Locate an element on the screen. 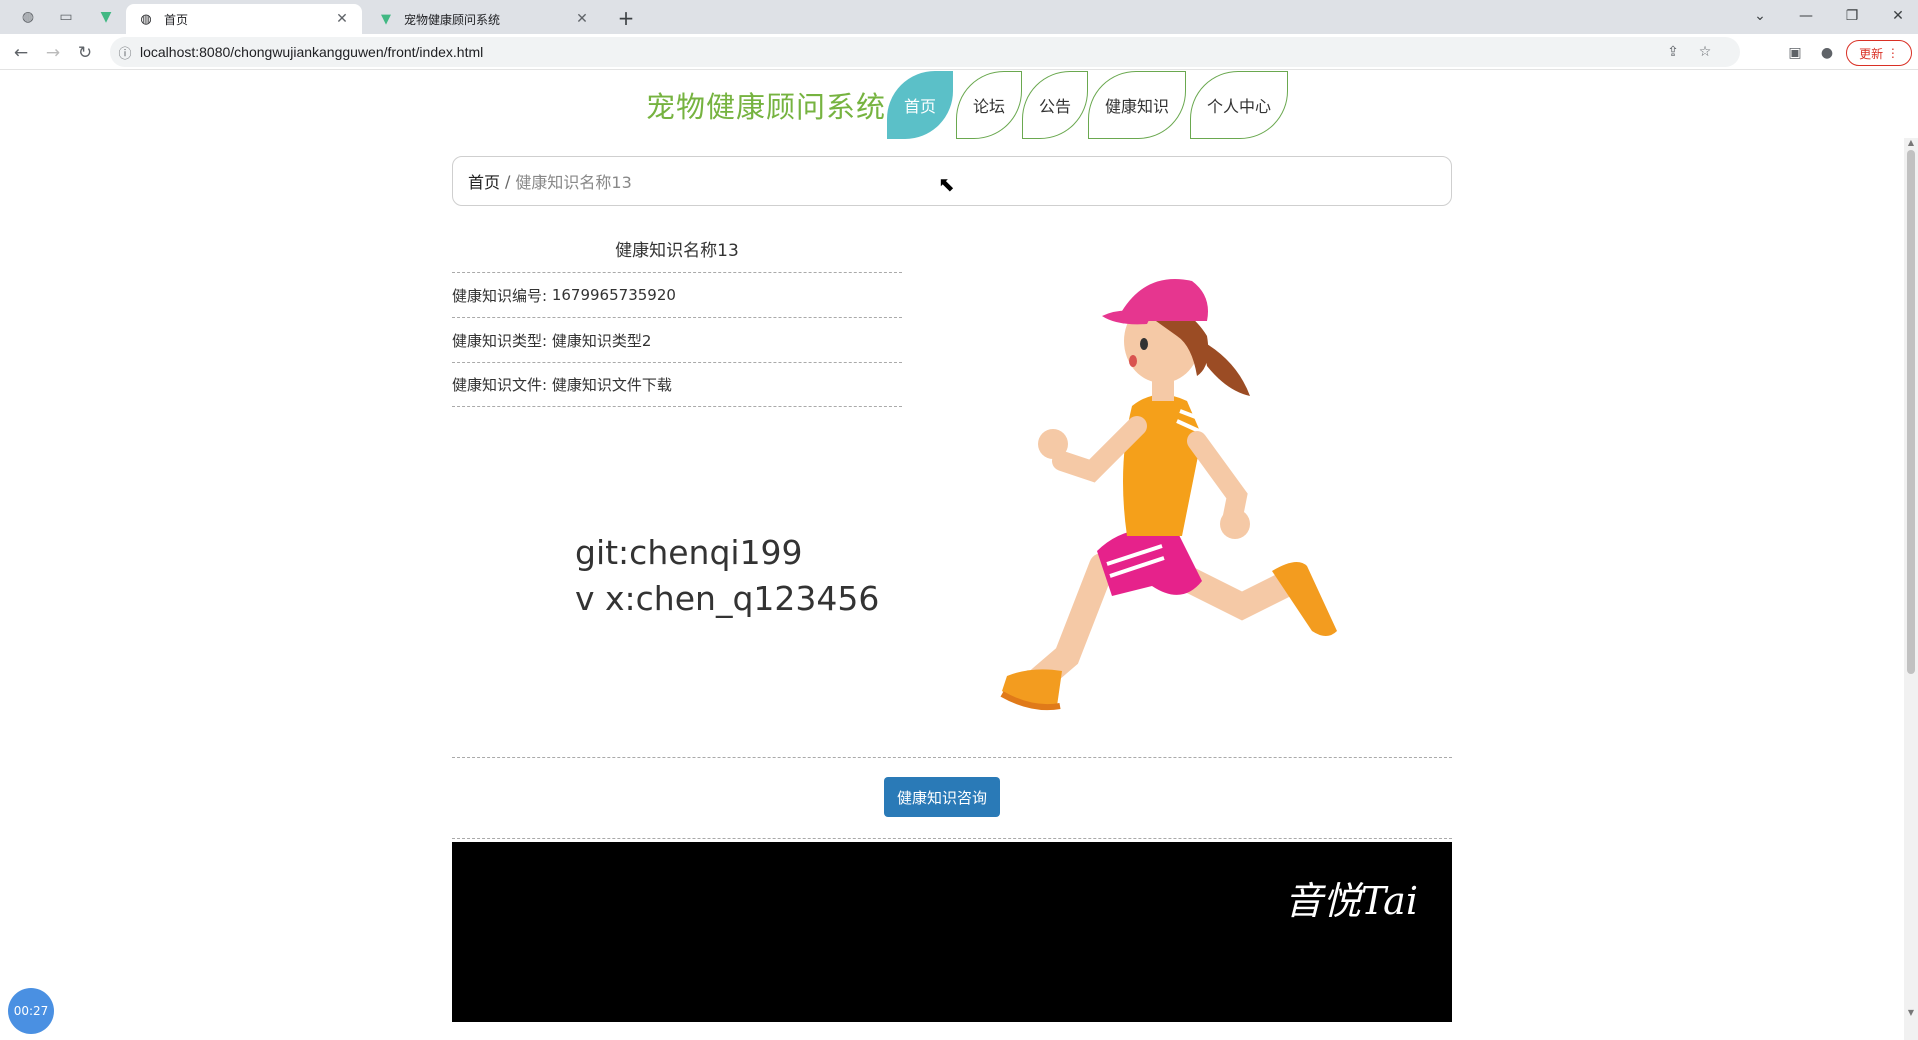 The width and height of the screenshot is (1918, 1040). file-download-link: 健康知识文件下载 is located at coordinates (612, 384).